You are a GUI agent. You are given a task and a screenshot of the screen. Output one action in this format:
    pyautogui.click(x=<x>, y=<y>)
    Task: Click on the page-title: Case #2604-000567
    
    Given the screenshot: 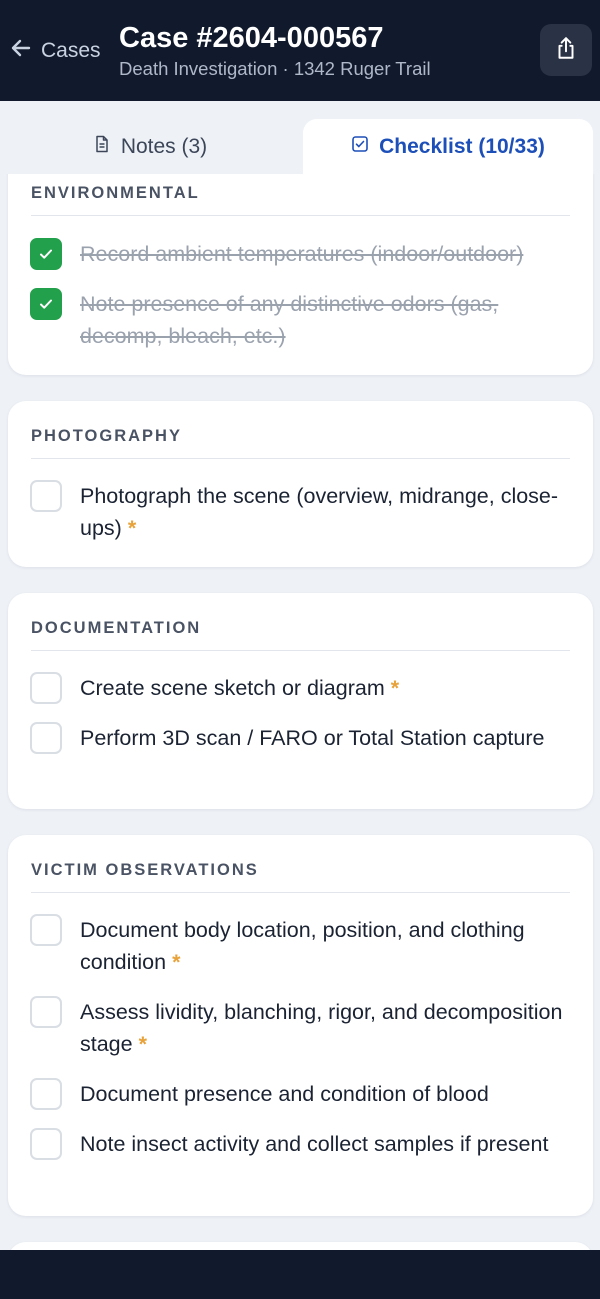 What is the action you would take?
    pyautogui.click(x=251, y=38)
    